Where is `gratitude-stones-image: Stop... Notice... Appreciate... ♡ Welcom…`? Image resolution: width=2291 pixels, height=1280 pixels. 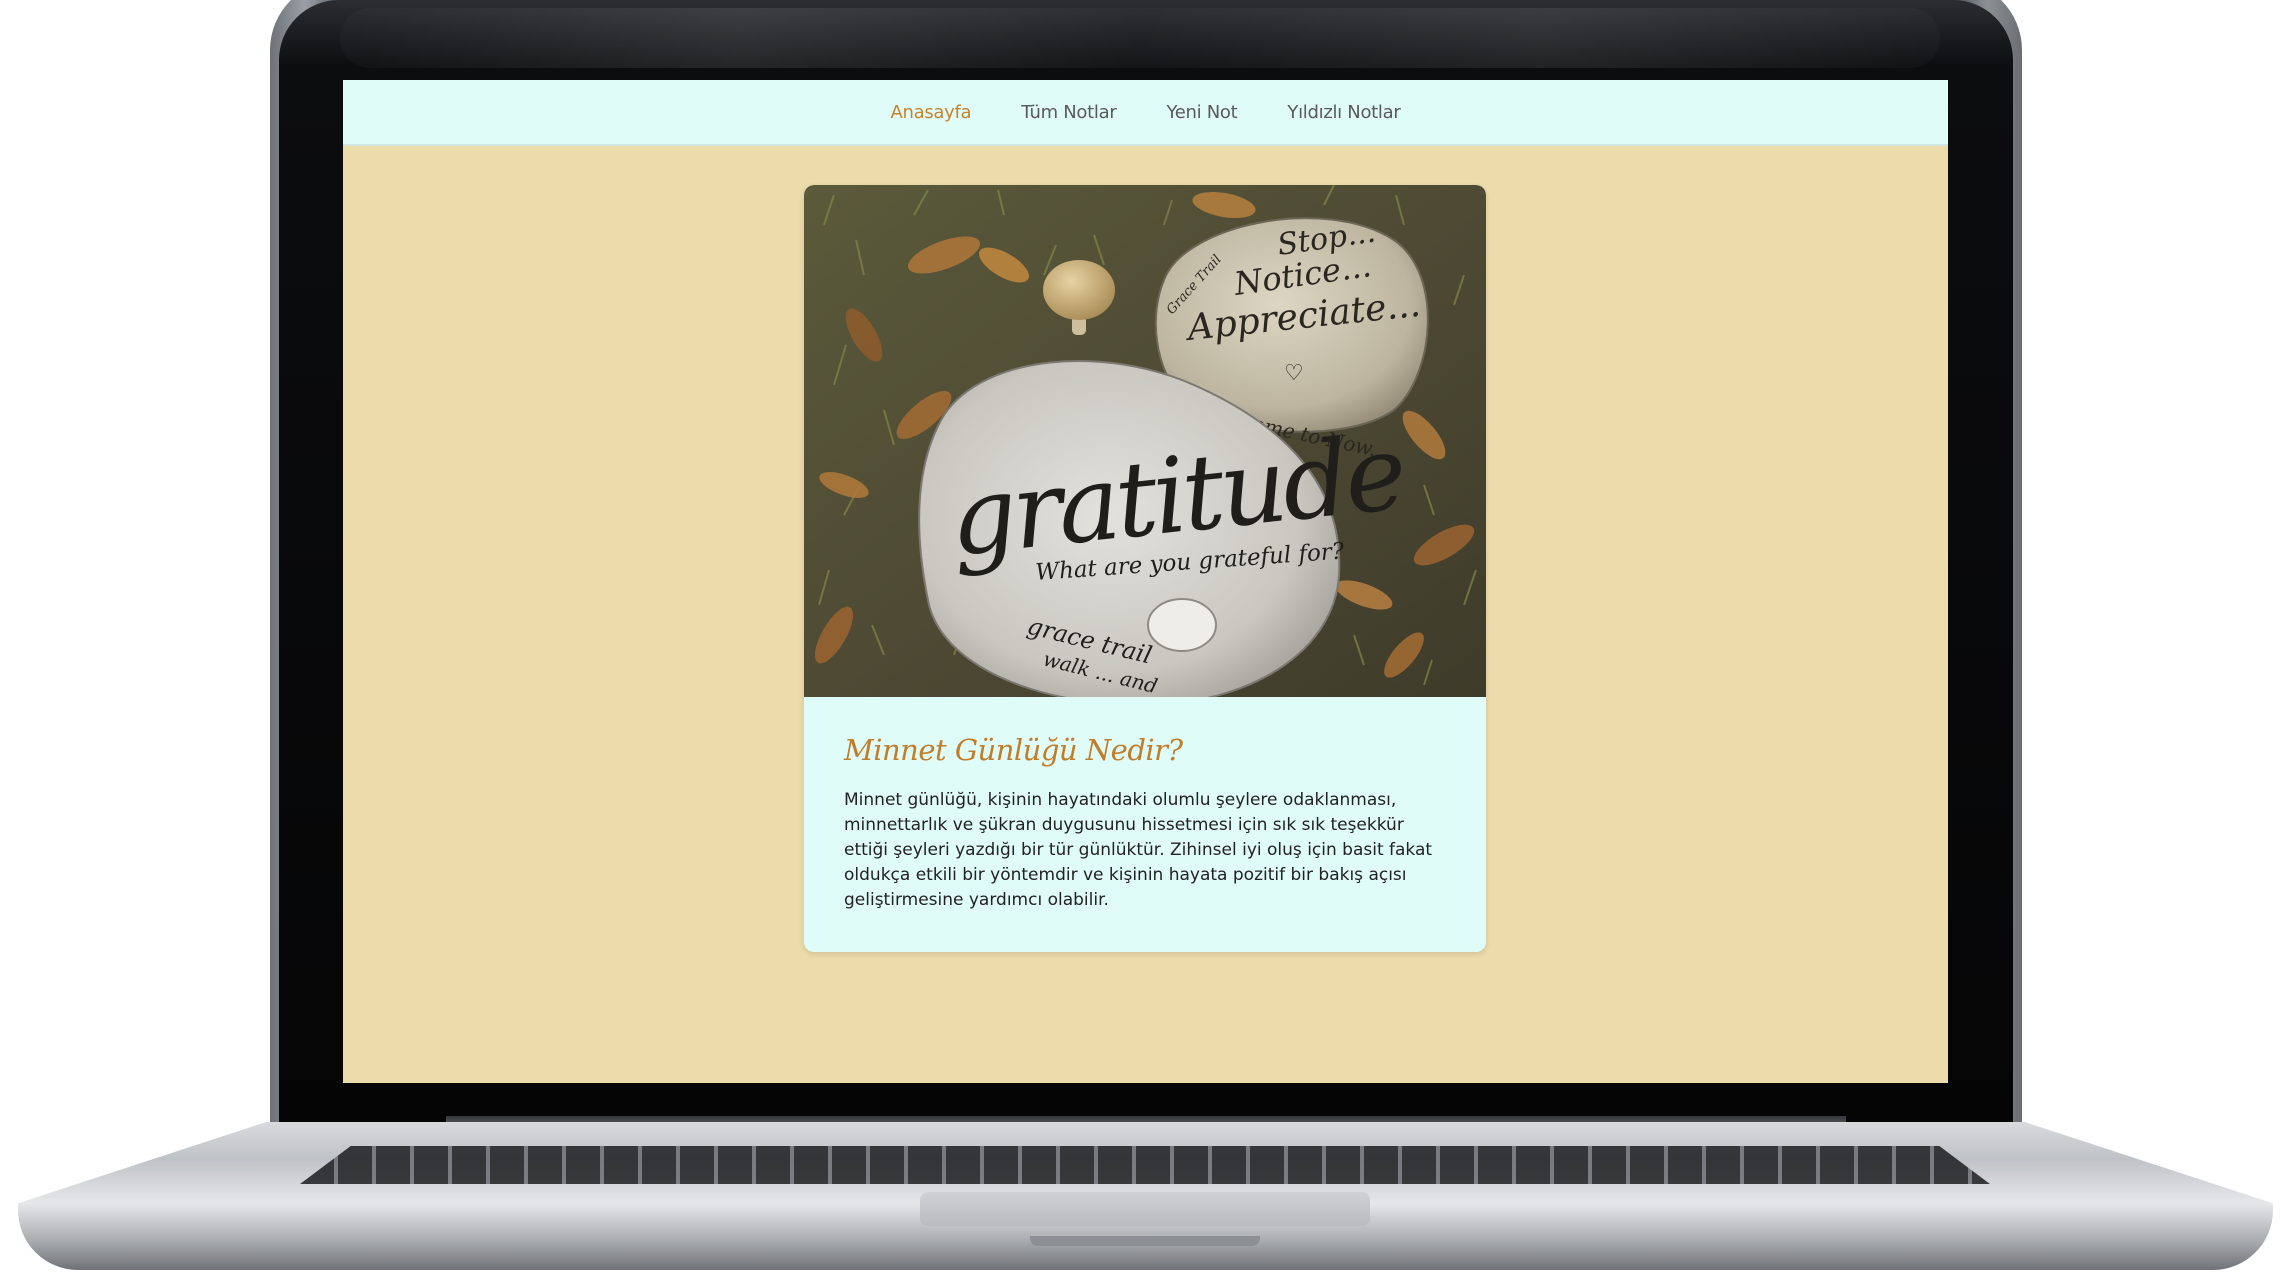
gratitude-stones-image: Stop... Notice... Appreciate... ♡ Welcom… is located at coordinates (1145, 441).